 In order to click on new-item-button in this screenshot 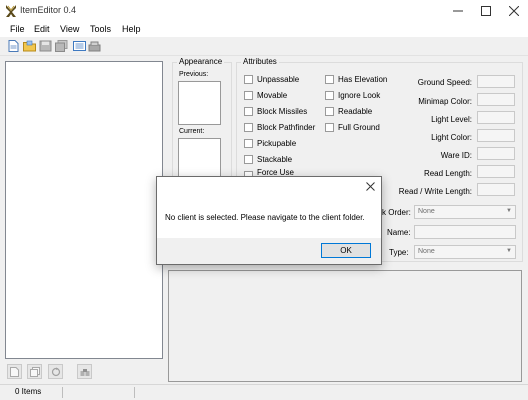, I will do `click(14, 371)`.